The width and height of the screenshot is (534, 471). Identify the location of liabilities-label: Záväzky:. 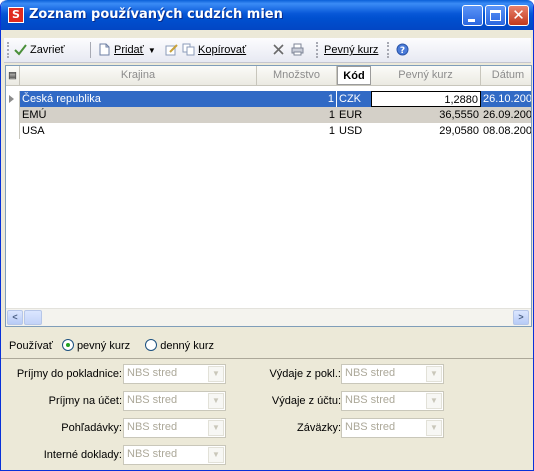
(318, 428).